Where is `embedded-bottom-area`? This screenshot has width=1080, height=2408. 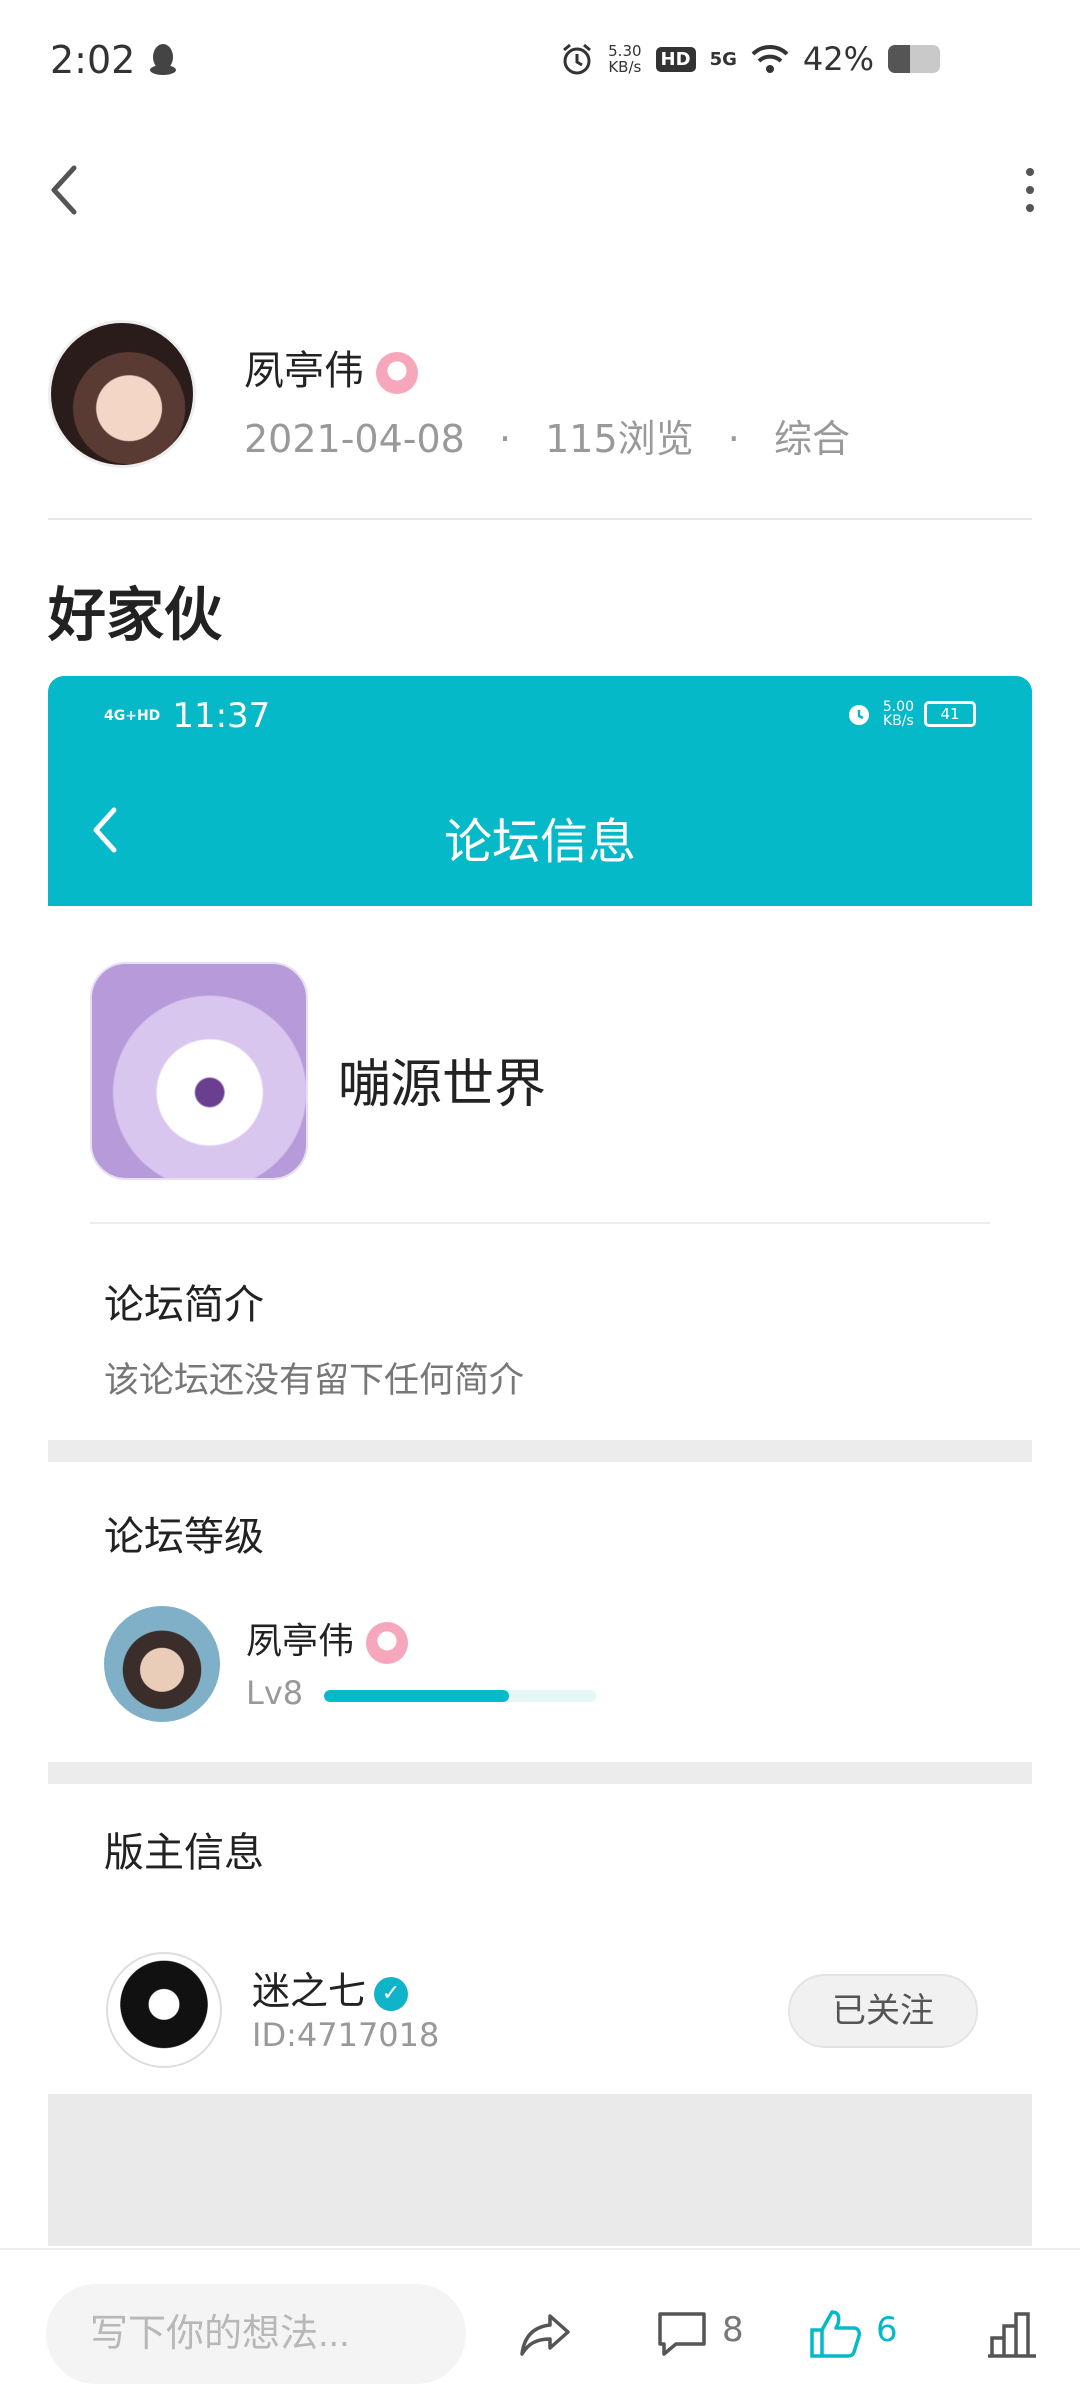
embedded-bottom-area is located at coordinates (540, 2170).